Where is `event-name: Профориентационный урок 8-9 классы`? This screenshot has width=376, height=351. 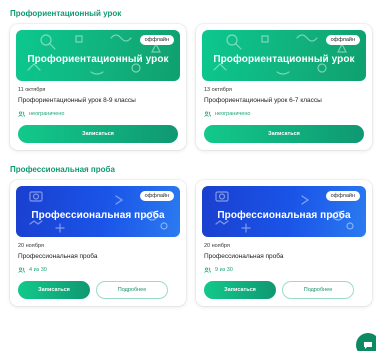 event-name: Профориентационный урок 8-9 классы is located at coordinates (77, 100).